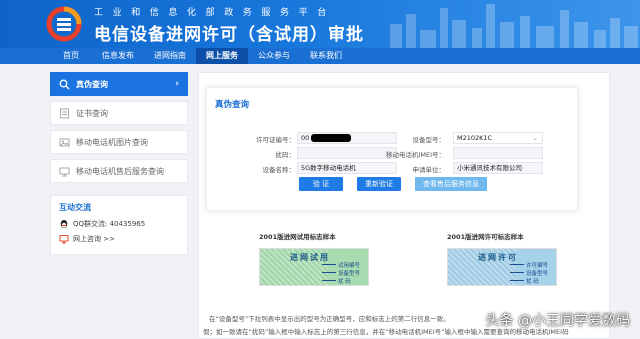 The height and width of the screenshot is (339, 640). I want to click on device-model-value: M2102K1C, so click(475, 138).